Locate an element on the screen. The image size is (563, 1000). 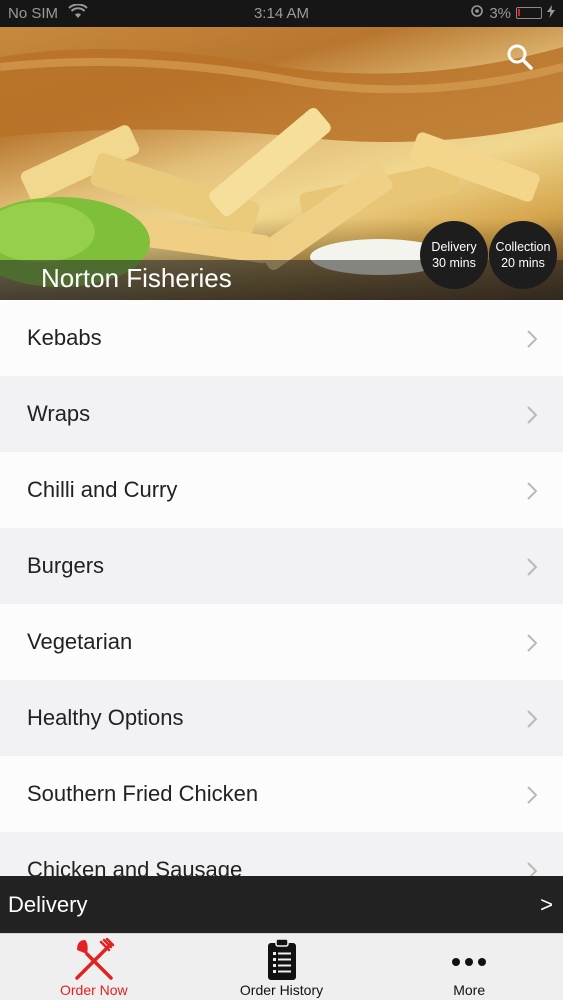
status-bar: No SIM 3:14 AM 3% is located at coordinates (281, 13).